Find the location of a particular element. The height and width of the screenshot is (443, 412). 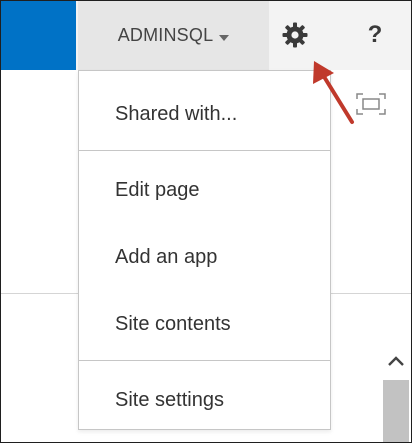

gear-icon is located at coordinates (295, 35).